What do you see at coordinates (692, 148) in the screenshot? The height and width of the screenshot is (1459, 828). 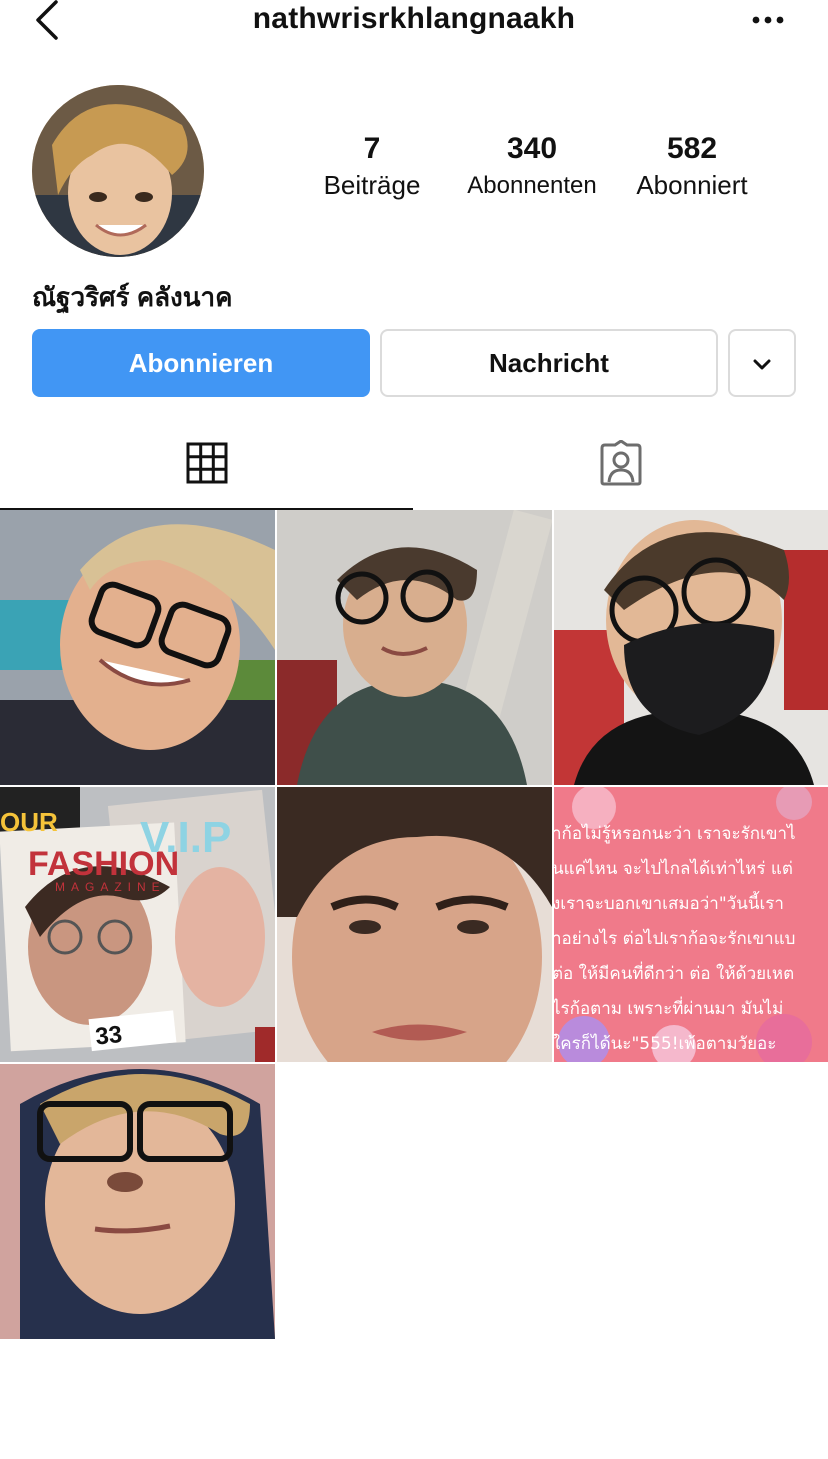 I see `following-count: 582` at bounding box center [692, 148].